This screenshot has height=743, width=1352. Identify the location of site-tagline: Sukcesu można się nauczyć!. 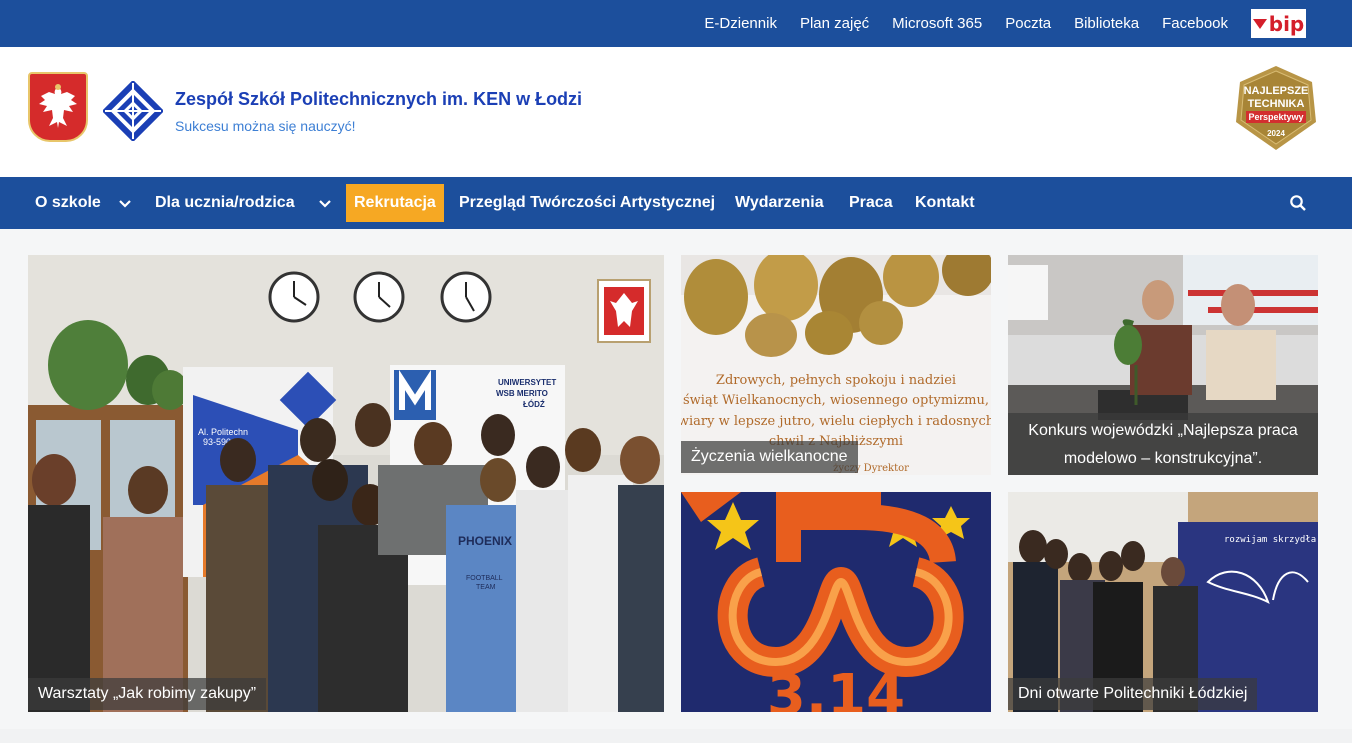
(265, 126).